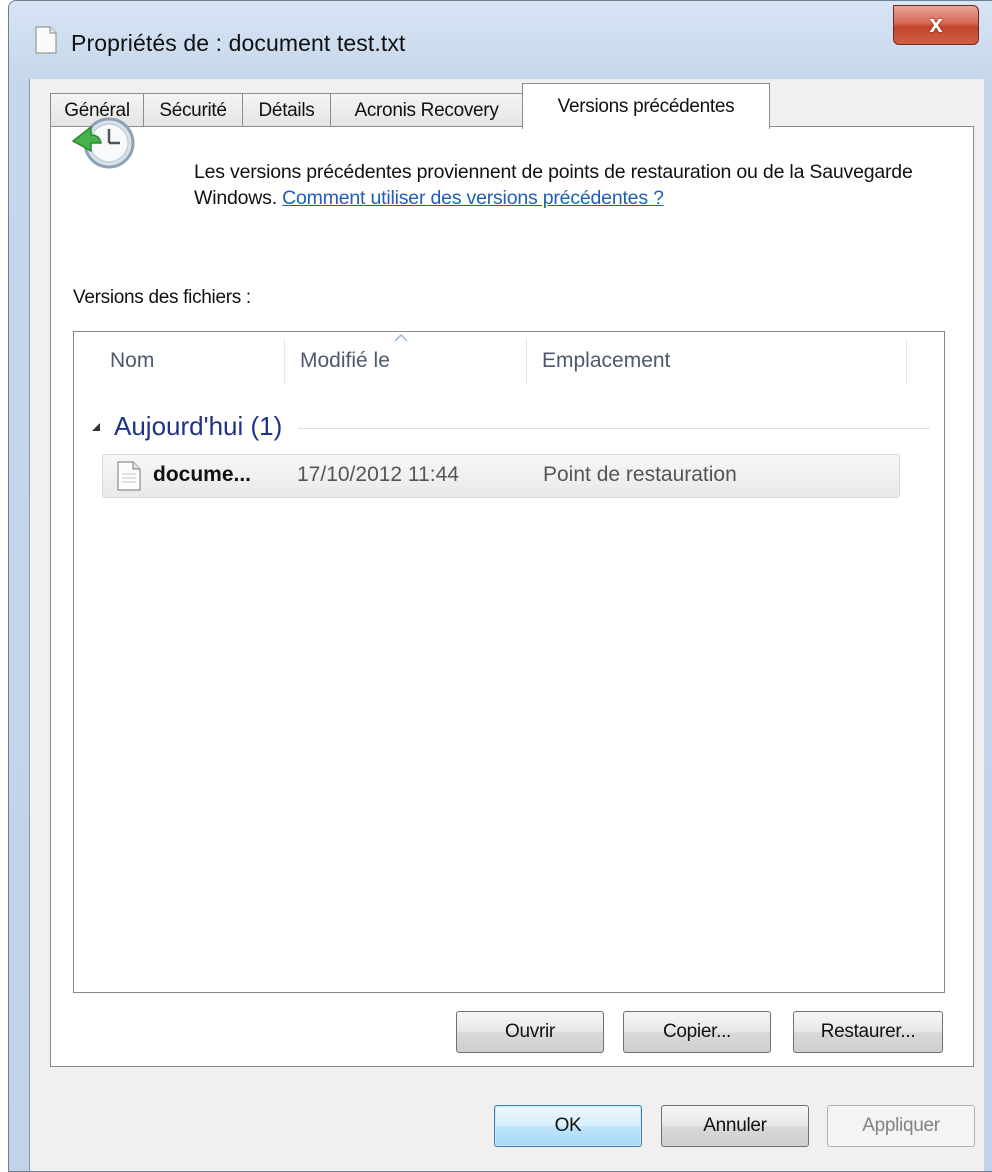 This screenshot has width=992, height=1172. What do you see at coordinates (378, 474) in the screenshot?
I see `version-modified-date: 17/10/2012 11:44` at bounding box center [378, 474].